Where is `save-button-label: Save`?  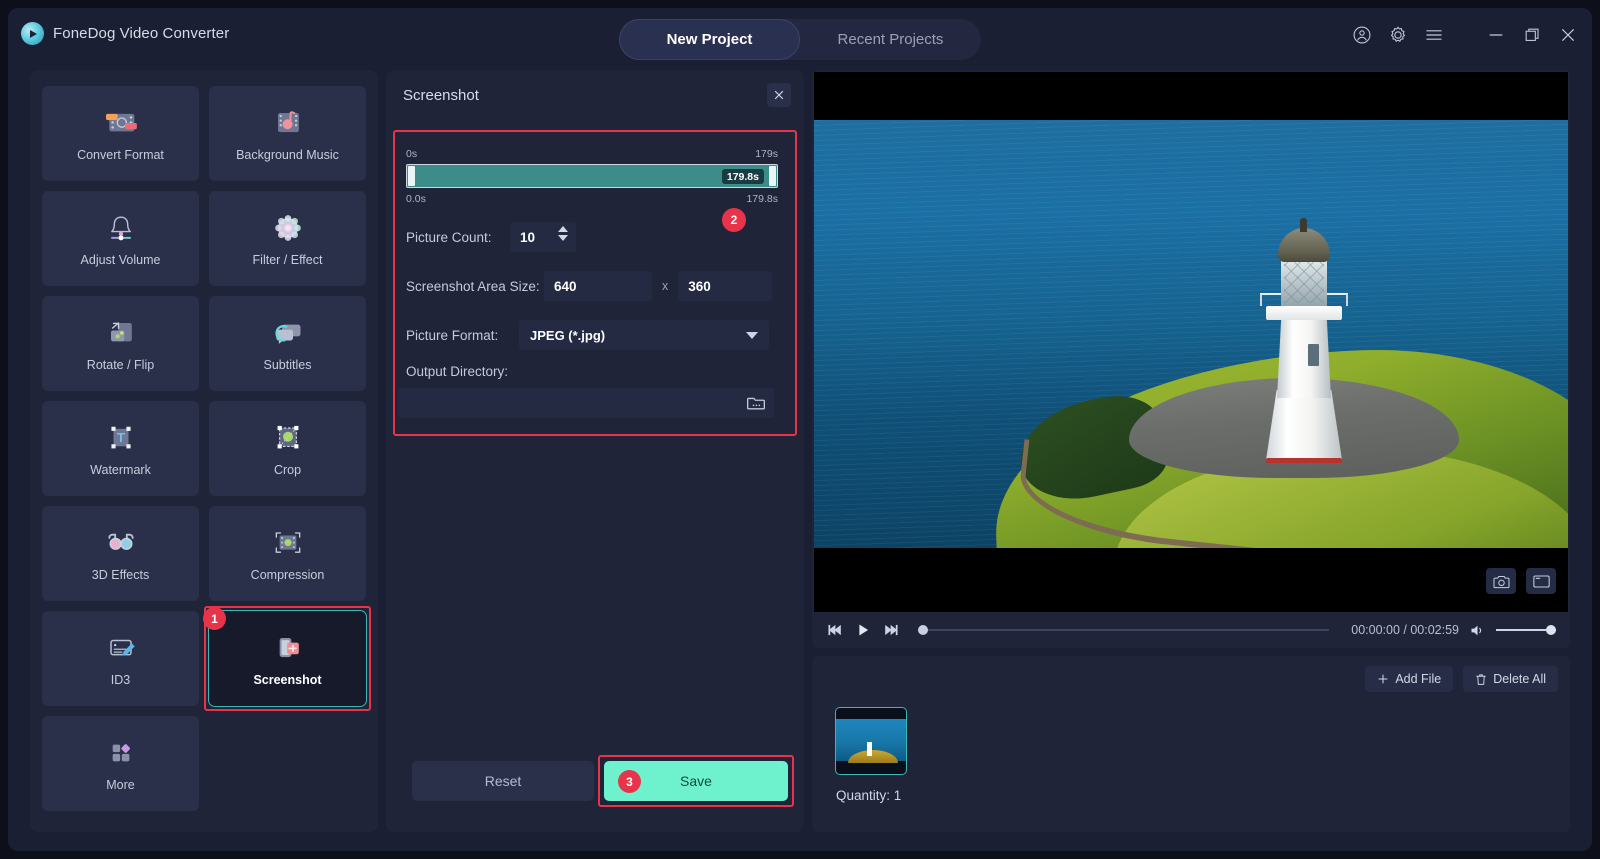
save-button-label: Save is located at coordinates (696, 781).